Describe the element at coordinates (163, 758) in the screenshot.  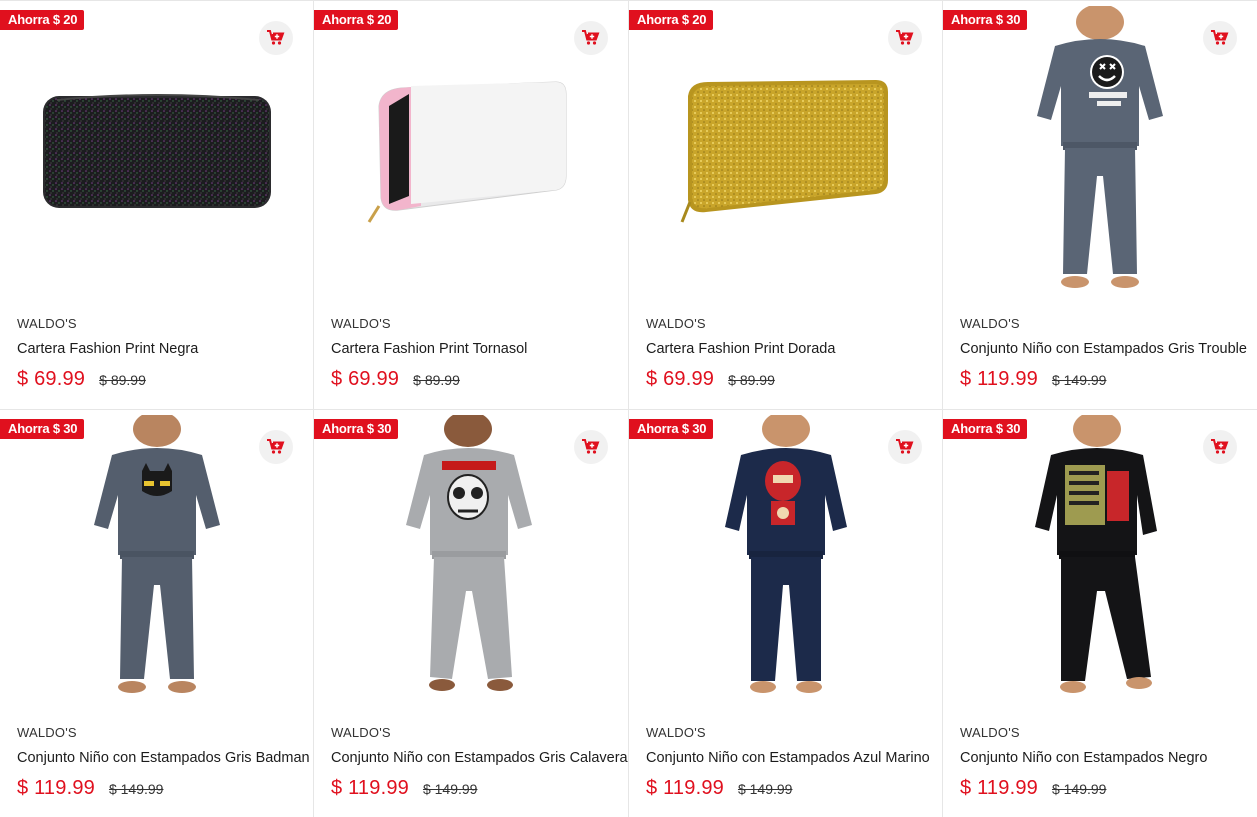
I see `product-title: Conjunto Niño con Estampados Gris Badman` at that location.